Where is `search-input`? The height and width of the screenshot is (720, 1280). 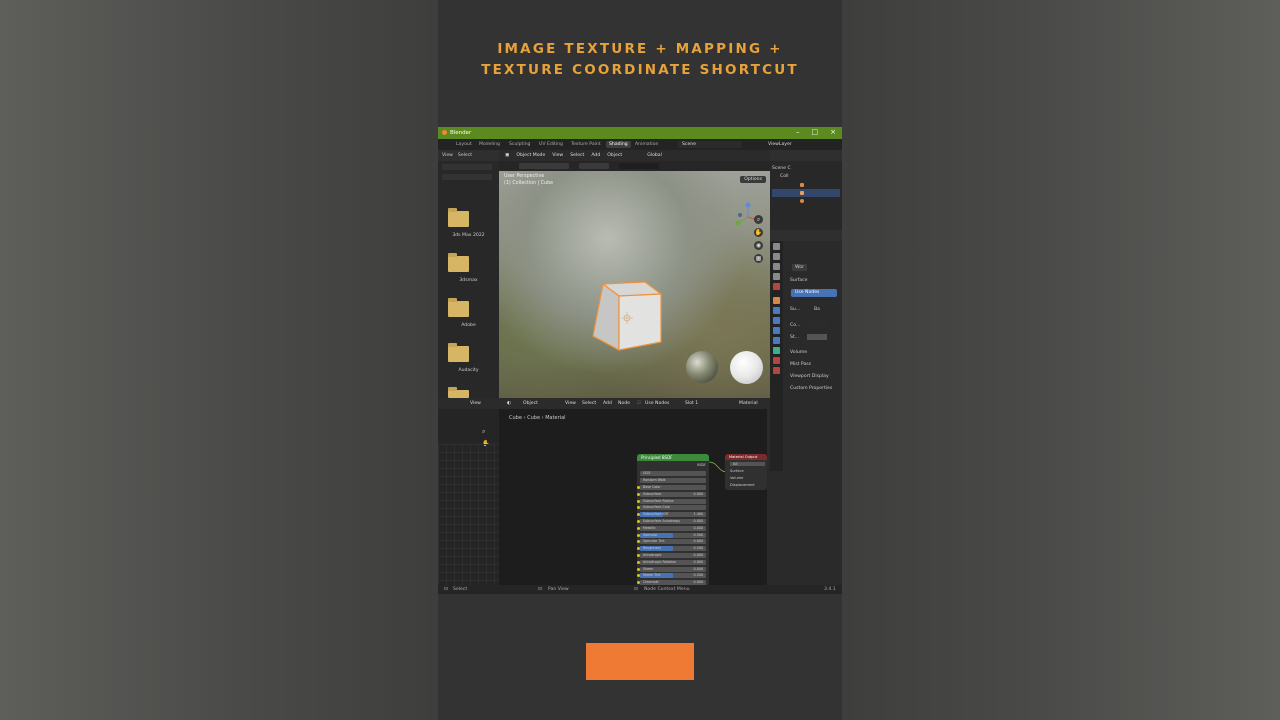 search-input is located at coordinates (639, 166).